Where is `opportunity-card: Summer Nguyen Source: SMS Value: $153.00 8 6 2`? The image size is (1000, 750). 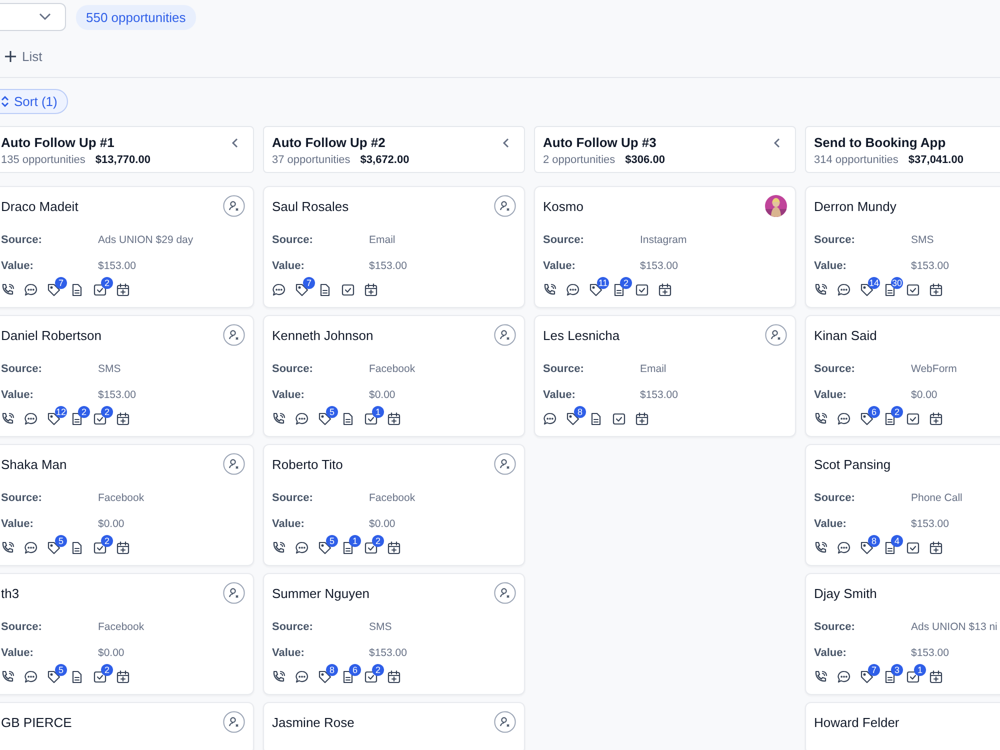
opportunity-card: Summer Nguyen Source: SMS Value: $153.00 8 6 2 is located at coordinates (394, 634).